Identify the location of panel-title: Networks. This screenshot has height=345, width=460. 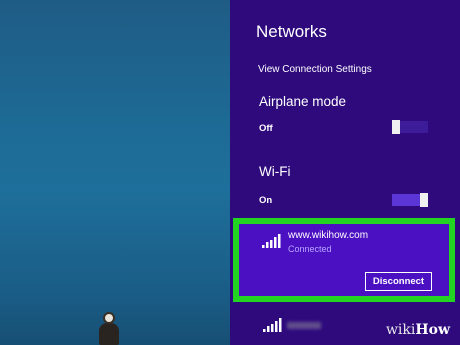
(291, 31).